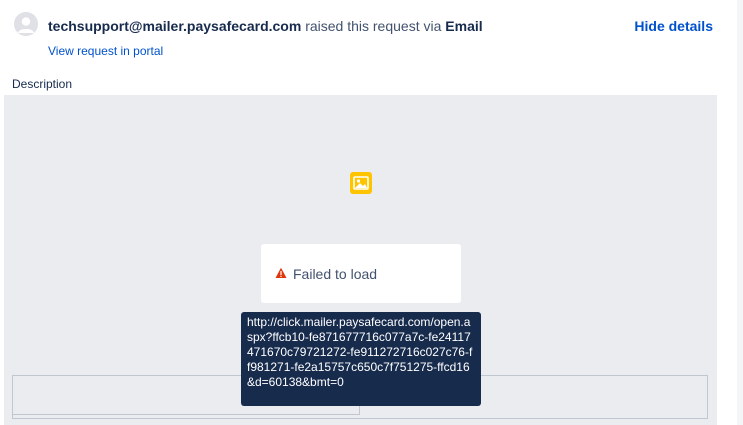  I want to click on channel-name: Email, so click(464, 26).